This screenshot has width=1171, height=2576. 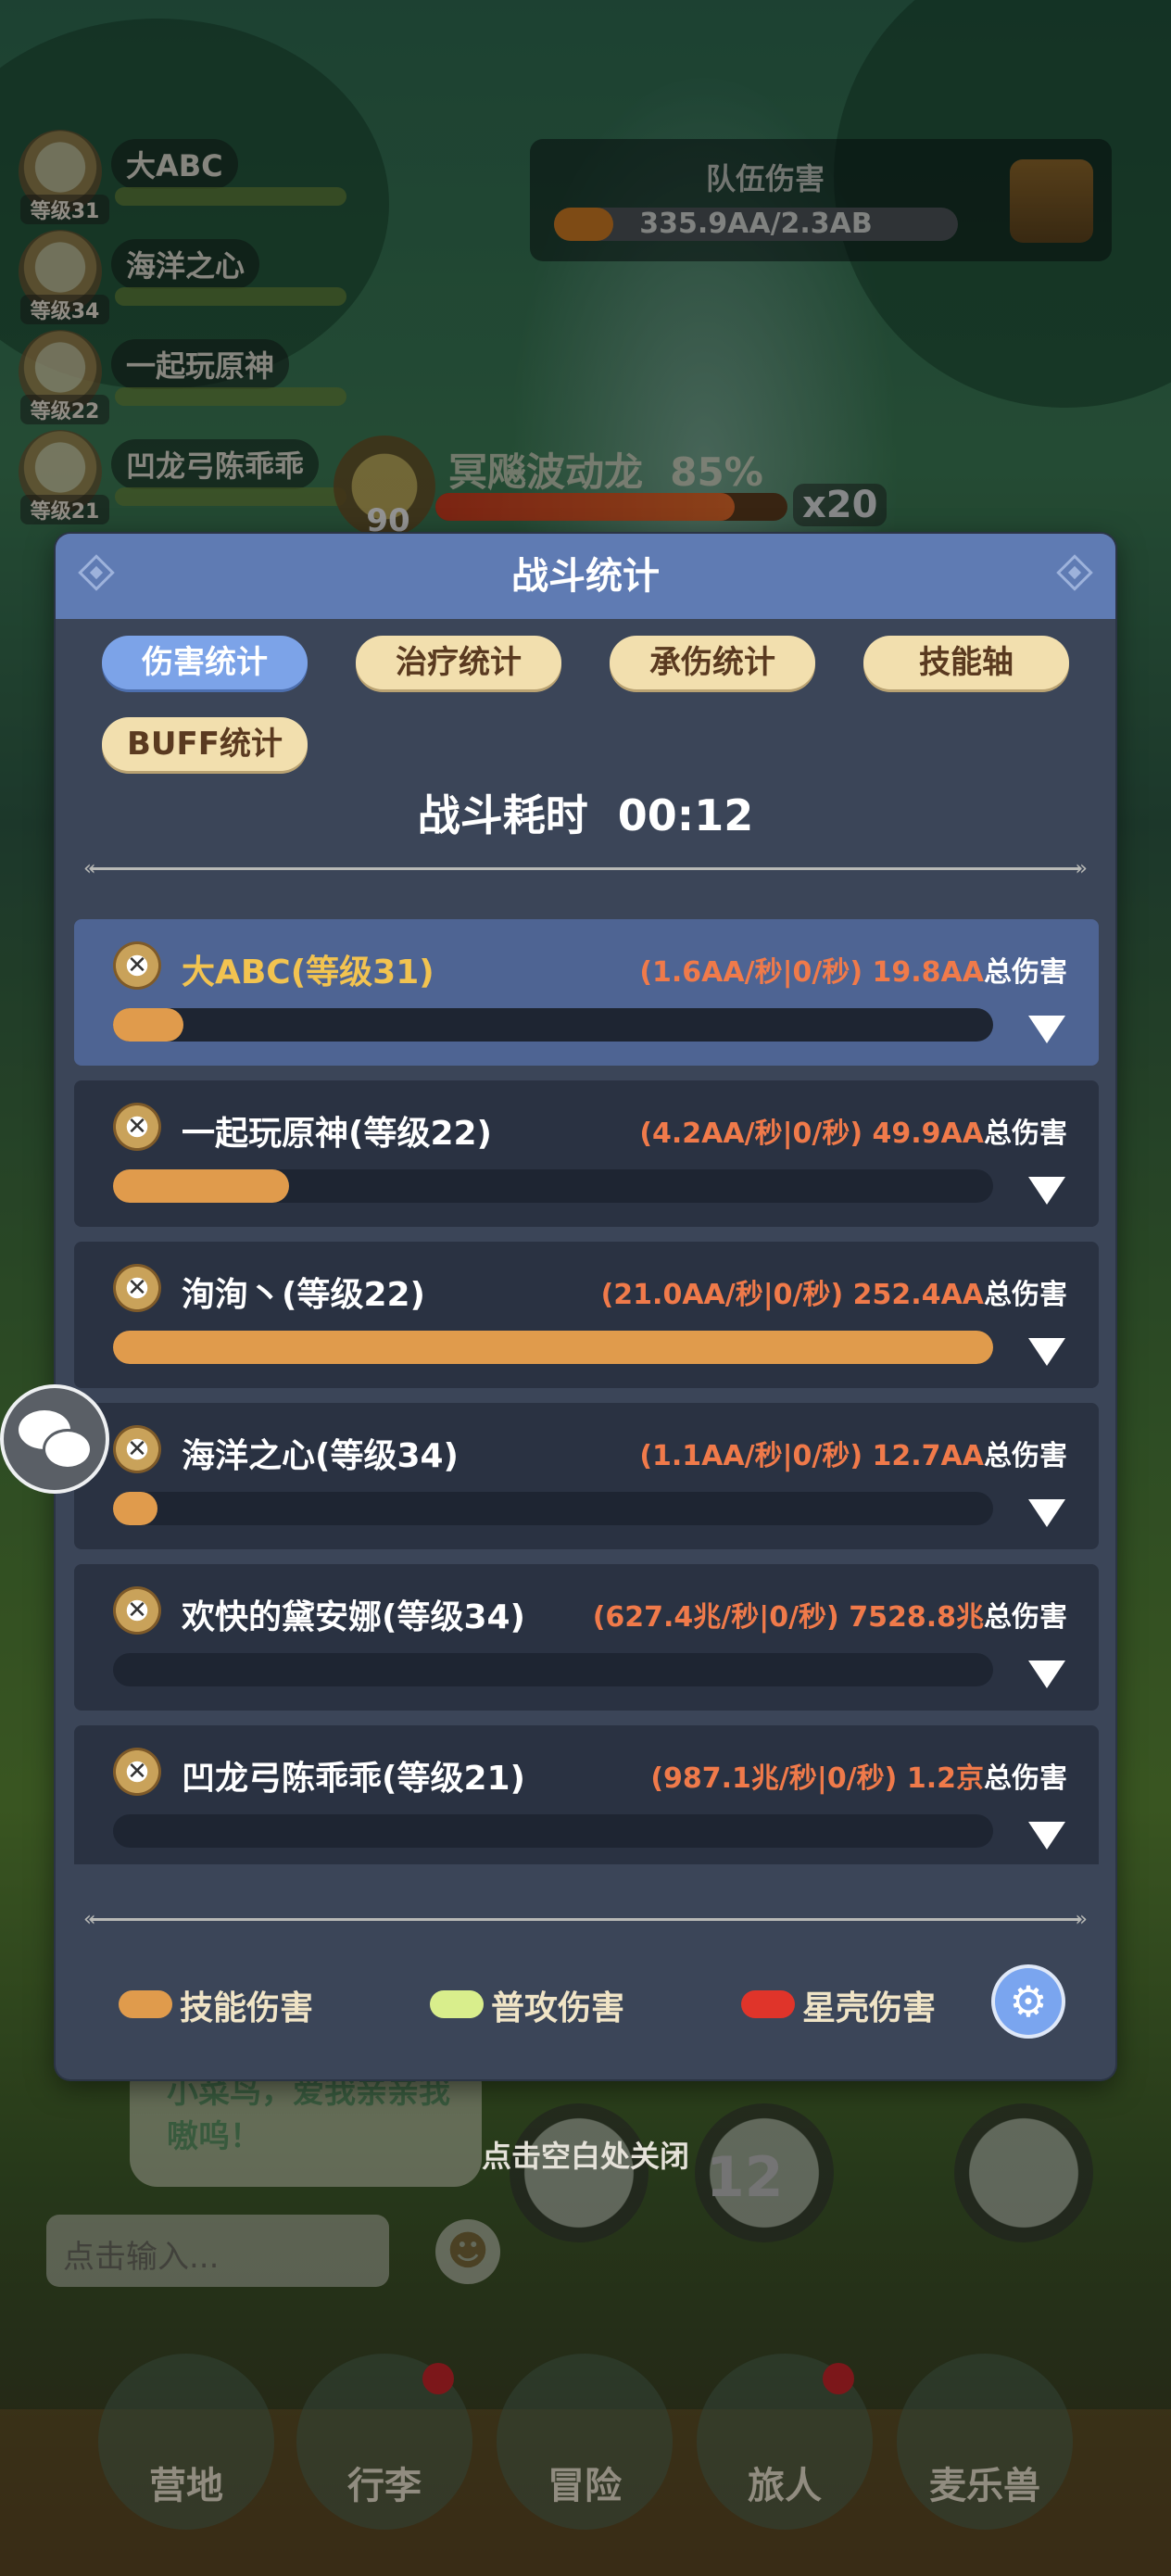 I want to click on damage-rate: (987.1兆/秒|0/秒), so click(x=774, y=1779).